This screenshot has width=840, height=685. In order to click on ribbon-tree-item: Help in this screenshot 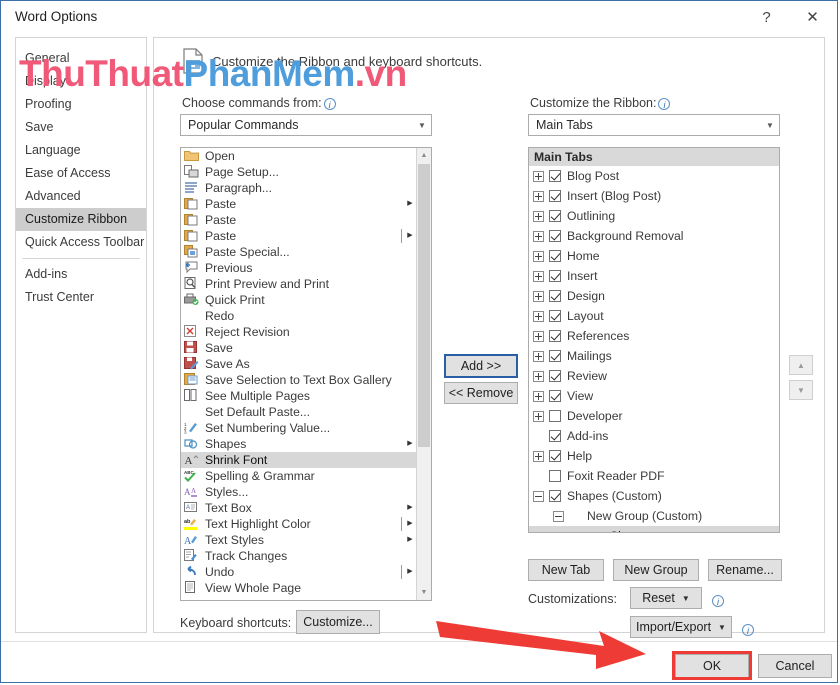, I will do `click(654, 456)`.